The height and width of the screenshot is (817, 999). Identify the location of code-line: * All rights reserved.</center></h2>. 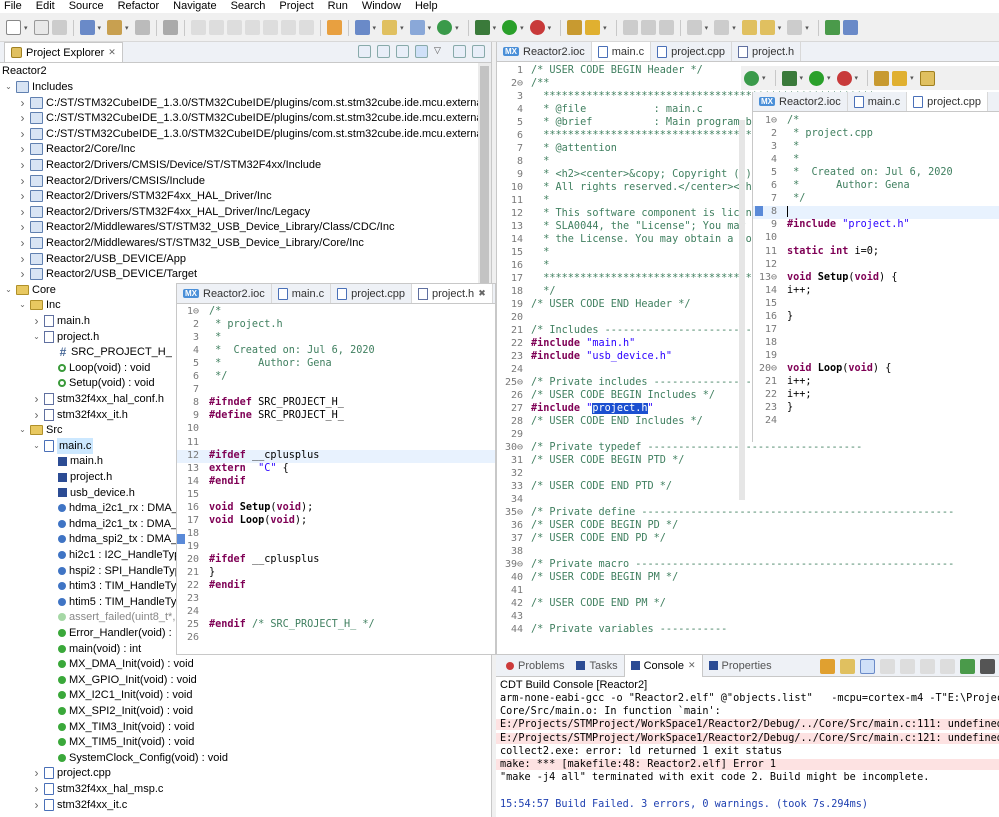
(647, 187).